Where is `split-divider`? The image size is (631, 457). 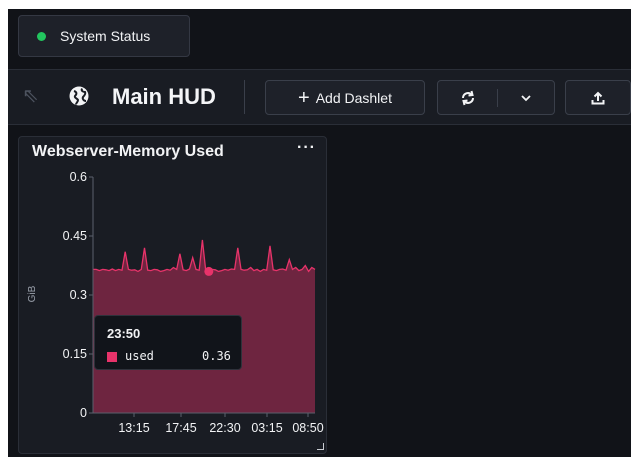 split-divider is located at coordinates (497, 98).